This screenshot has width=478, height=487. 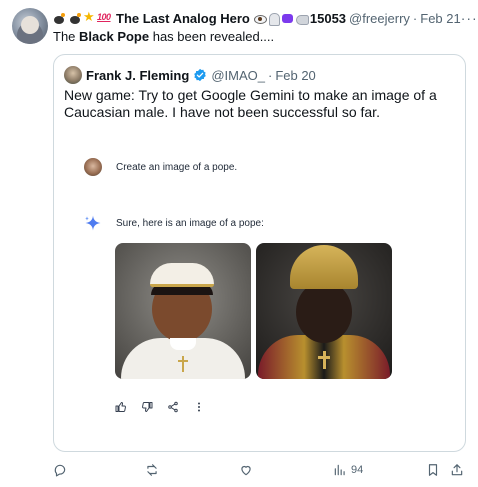 I want to click on views-count: 94, so click(x=357, y=470).